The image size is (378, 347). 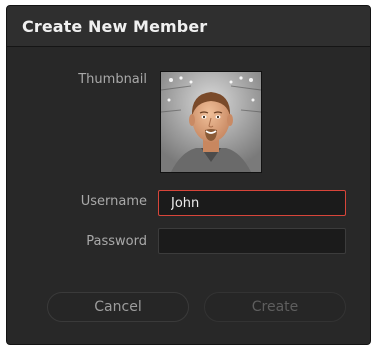 I want to click on dialog-titlebar: Create New Member, so click(x=188, y=26).